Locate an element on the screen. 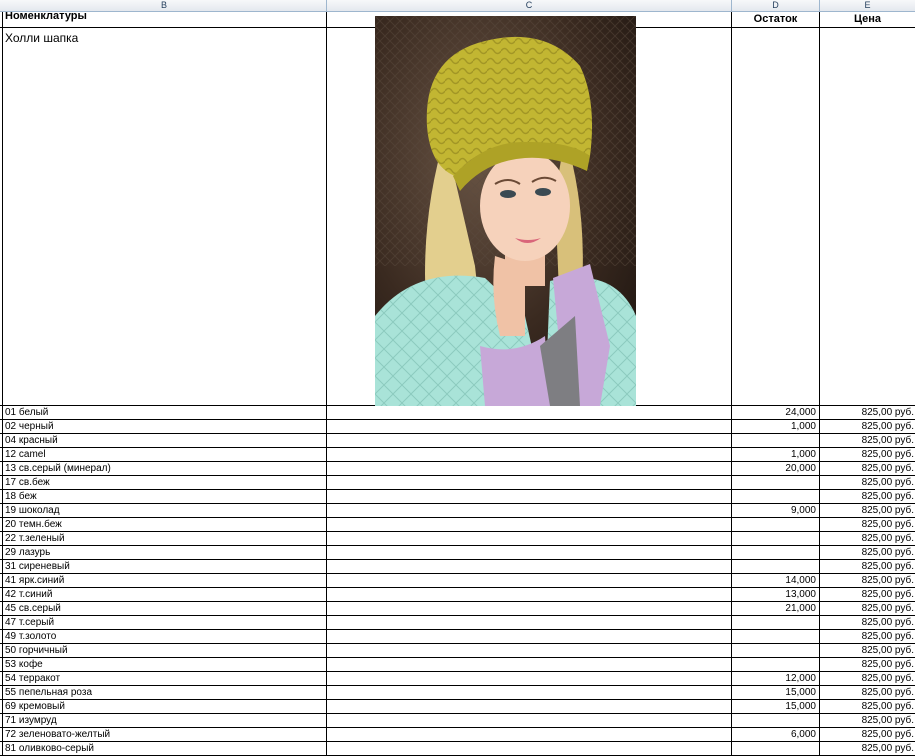  variant-name-cell: 69 кремовый is located at coordinates (164, 706).